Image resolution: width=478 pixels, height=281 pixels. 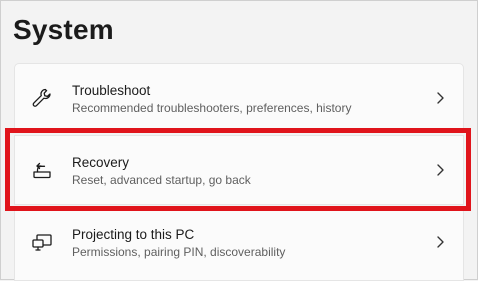 I want to click on projecting-icon, so click(x=42, y=242).